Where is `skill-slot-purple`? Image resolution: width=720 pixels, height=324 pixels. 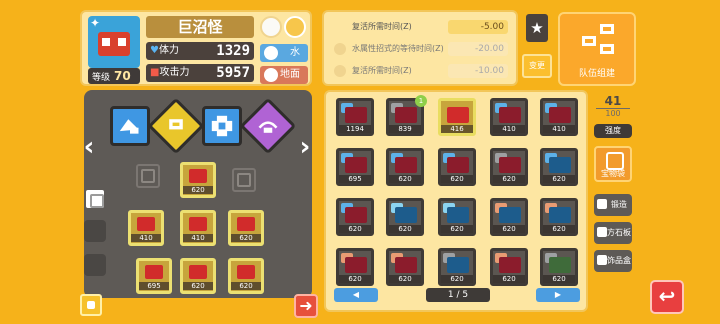
skill-slot-purple is located at coordinates (268, 126).